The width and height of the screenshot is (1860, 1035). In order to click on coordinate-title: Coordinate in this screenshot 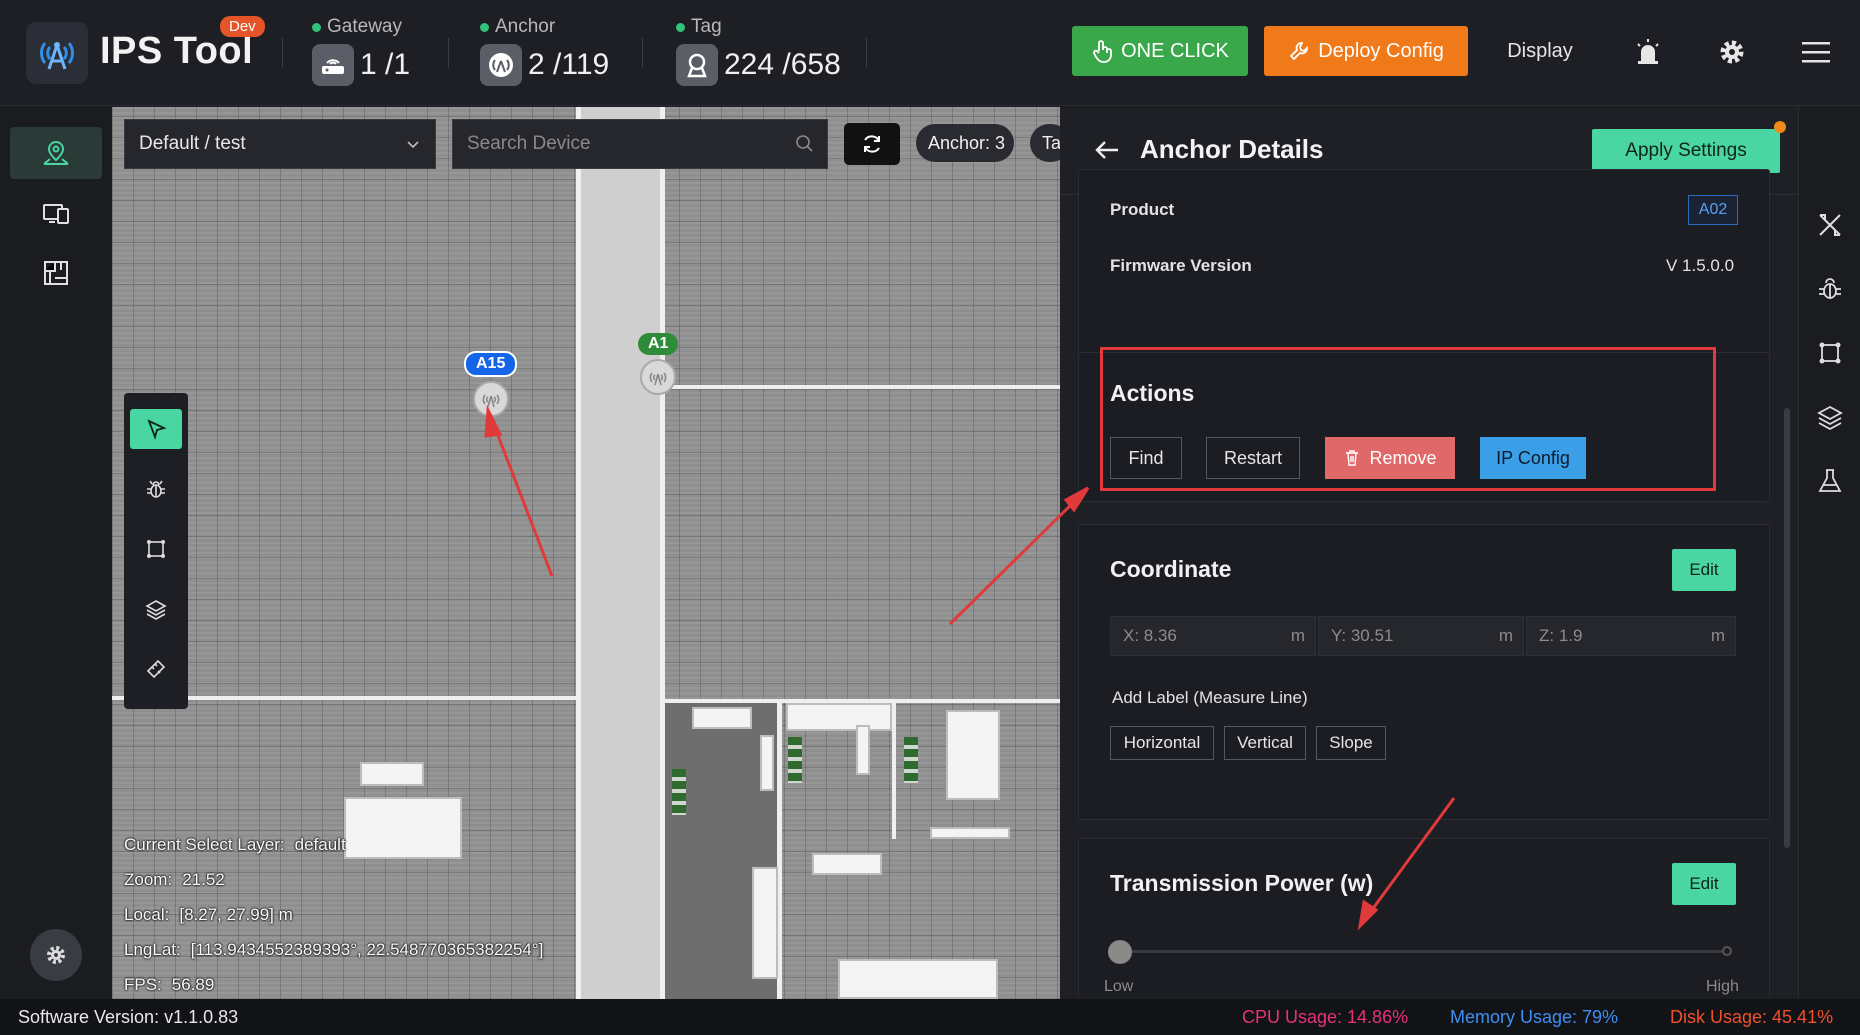, I will do `click(1171, 569)`.